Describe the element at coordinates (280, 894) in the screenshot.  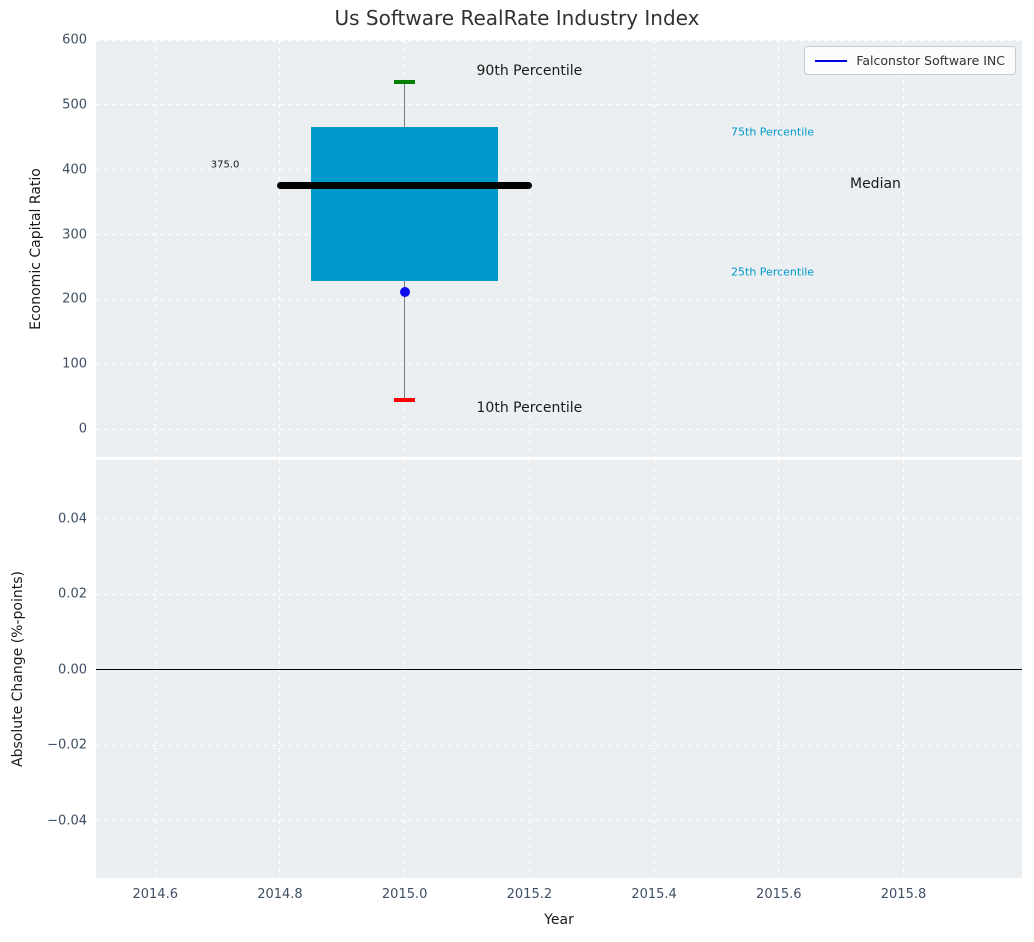
I see `x-tick-label: 2014.8` at that location.